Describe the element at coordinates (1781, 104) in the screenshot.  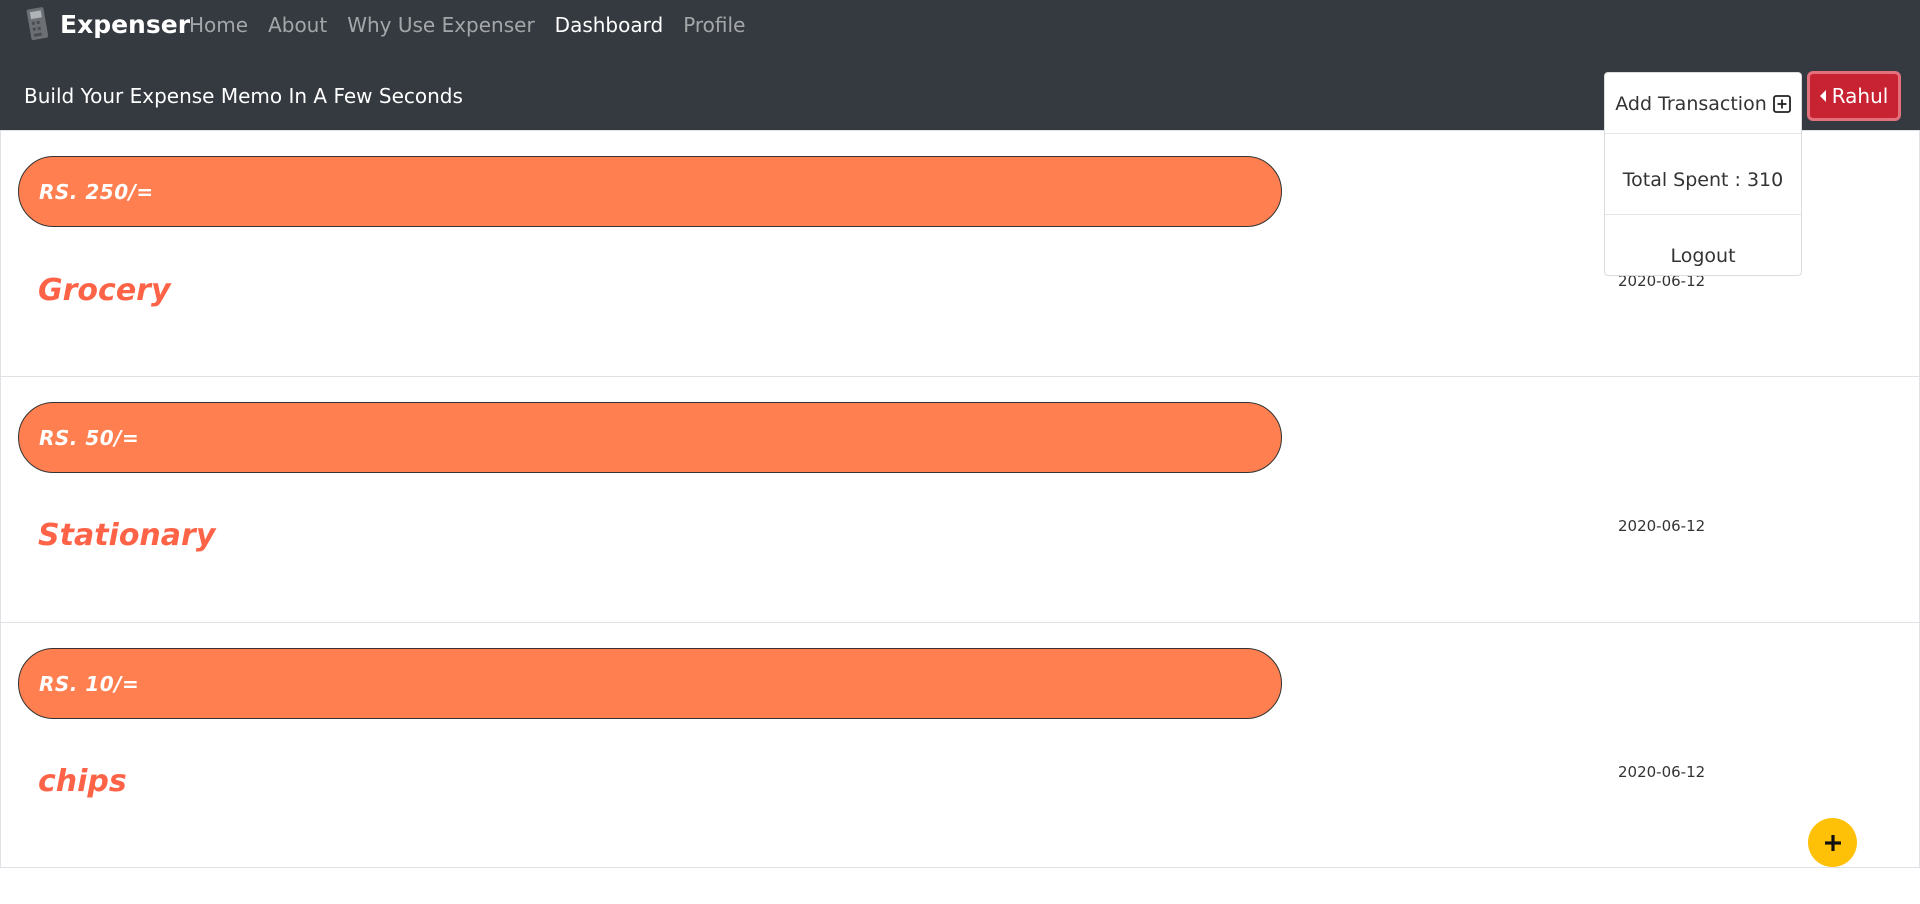
I see `plus-square-icon` at that location.